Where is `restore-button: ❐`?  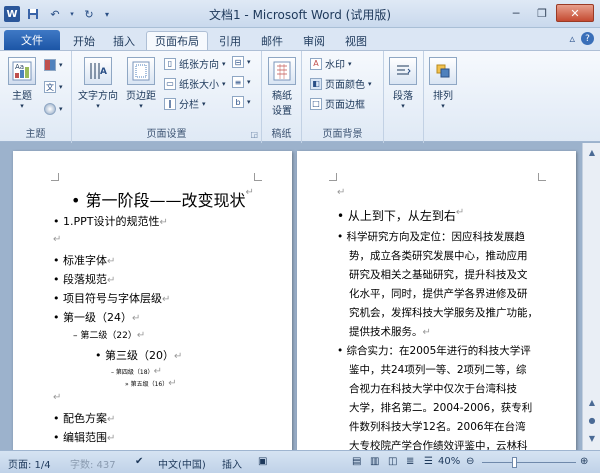 restore-button: ❐ is located at coordinates (542, 13).